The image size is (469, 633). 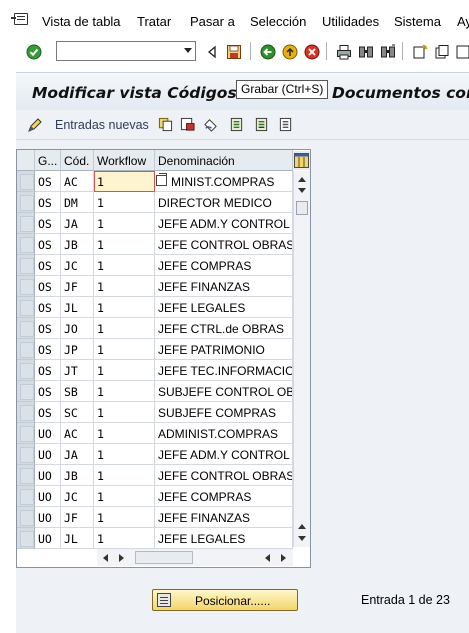 What do you see at coordinates (77, 496) in the screenshot?
I see `cell-code: JC` at bounding box center [77, 496].